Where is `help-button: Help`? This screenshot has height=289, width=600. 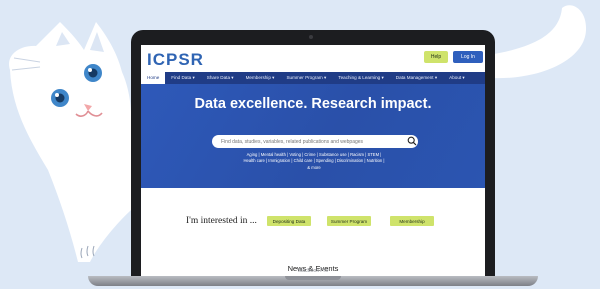 help-button: Help is located at coordinates (436, 57).